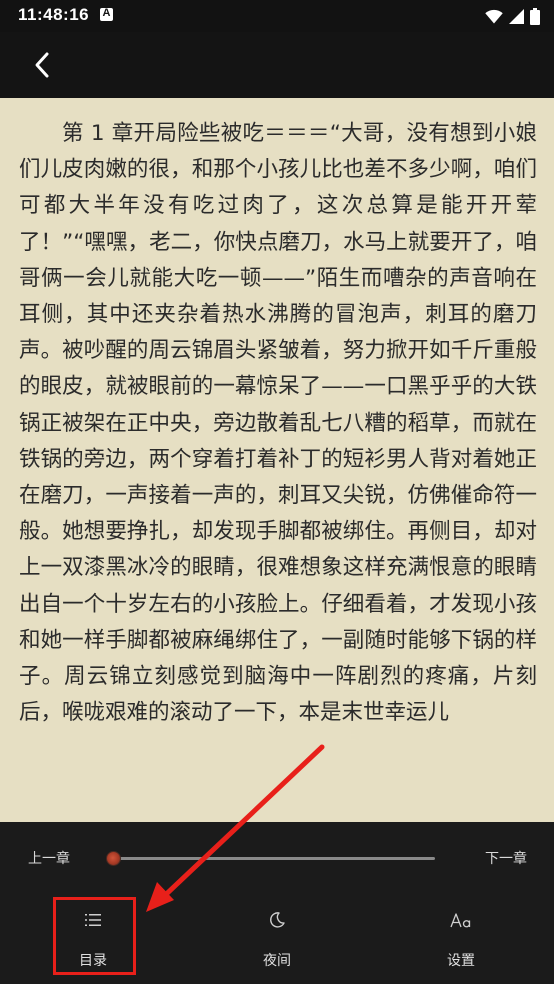 This screenshot has width=554, height=984. Describe the element at coordinates (277, 16) in the screenshot. I see `status-bar: 11:48:16 A` at that location.